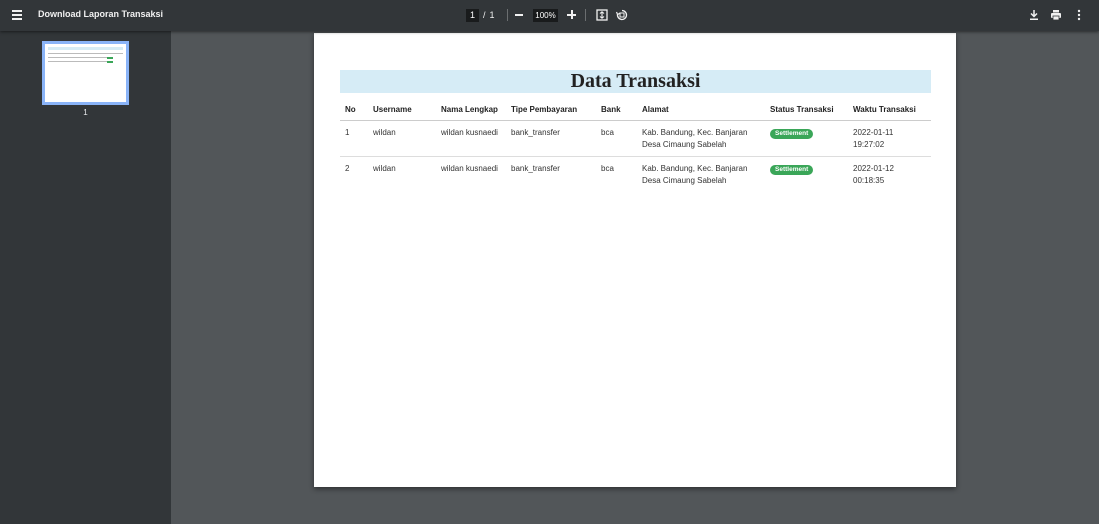 This screenshot has width=1099, height=524. What do you see at coordinates (472, 15) in the screenshot?
I see `current-page-input: 1` at bounding box center [472, 15].